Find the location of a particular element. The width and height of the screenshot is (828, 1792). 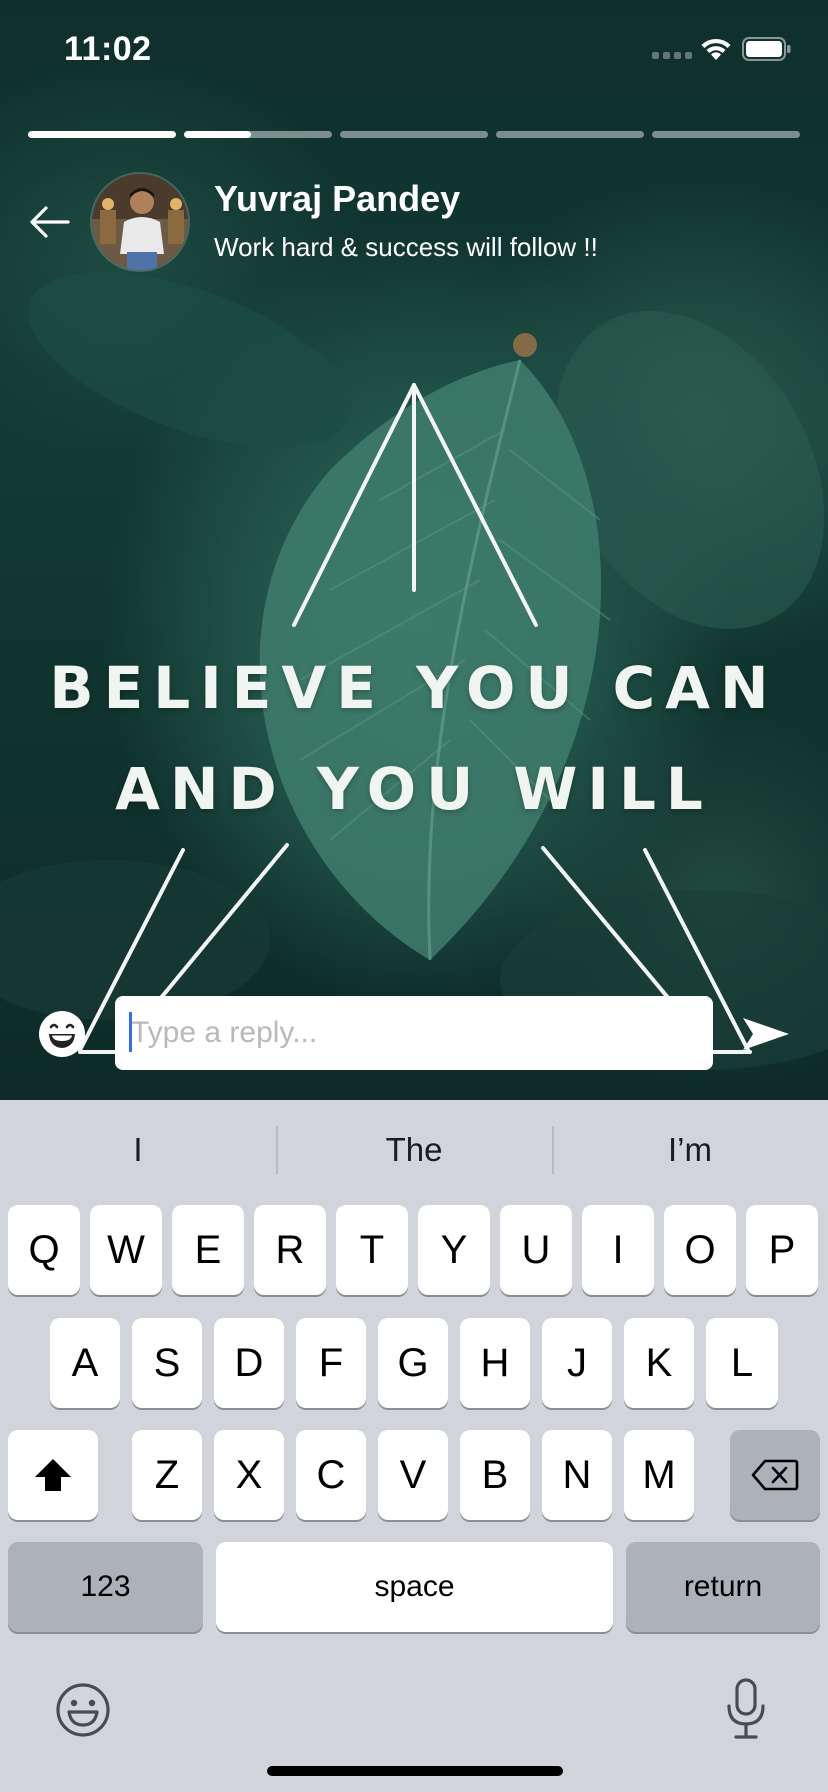

backspace-icon is located at coordinates (775, 1475).